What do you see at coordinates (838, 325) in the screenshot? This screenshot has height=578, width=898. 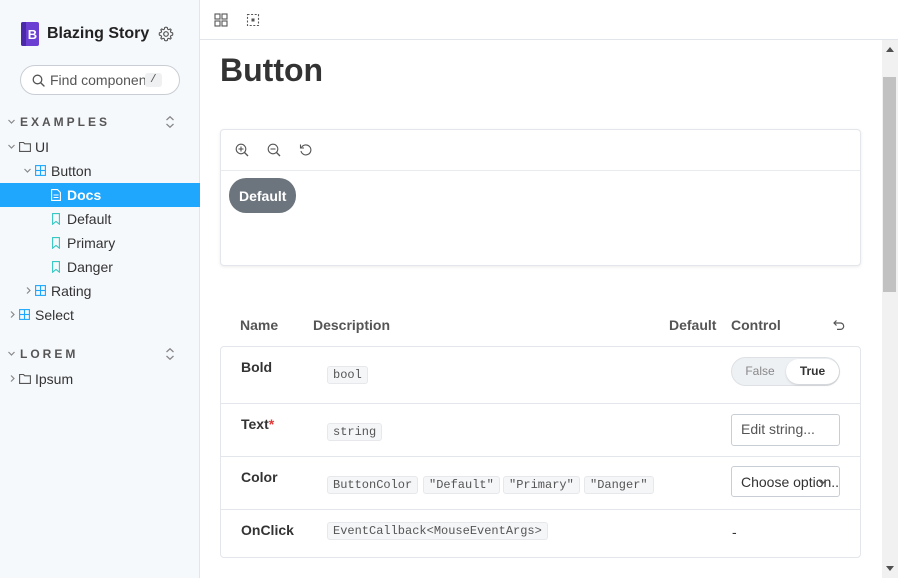 I see `undo-icon` at bounding box center [838, 325].